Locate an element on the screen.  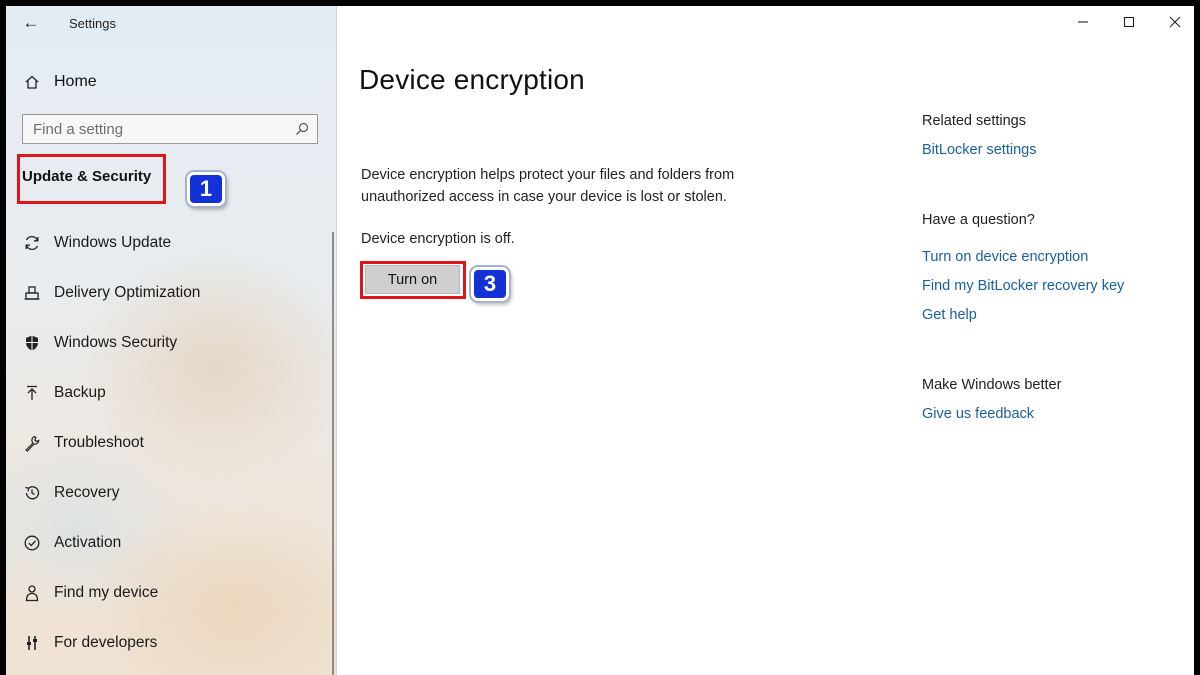
window-title: Settings is located at coordinates (92, 23).